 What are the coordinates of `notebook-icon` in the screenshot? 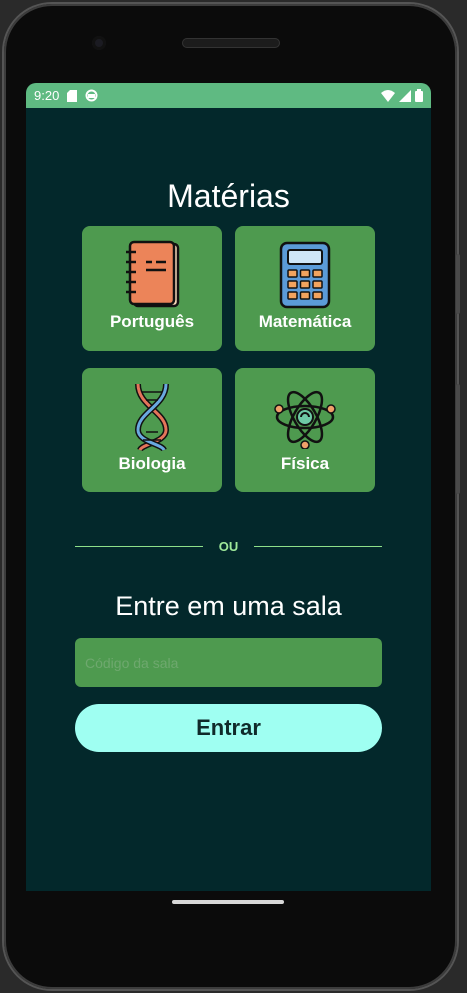 It's located at (153, 274).